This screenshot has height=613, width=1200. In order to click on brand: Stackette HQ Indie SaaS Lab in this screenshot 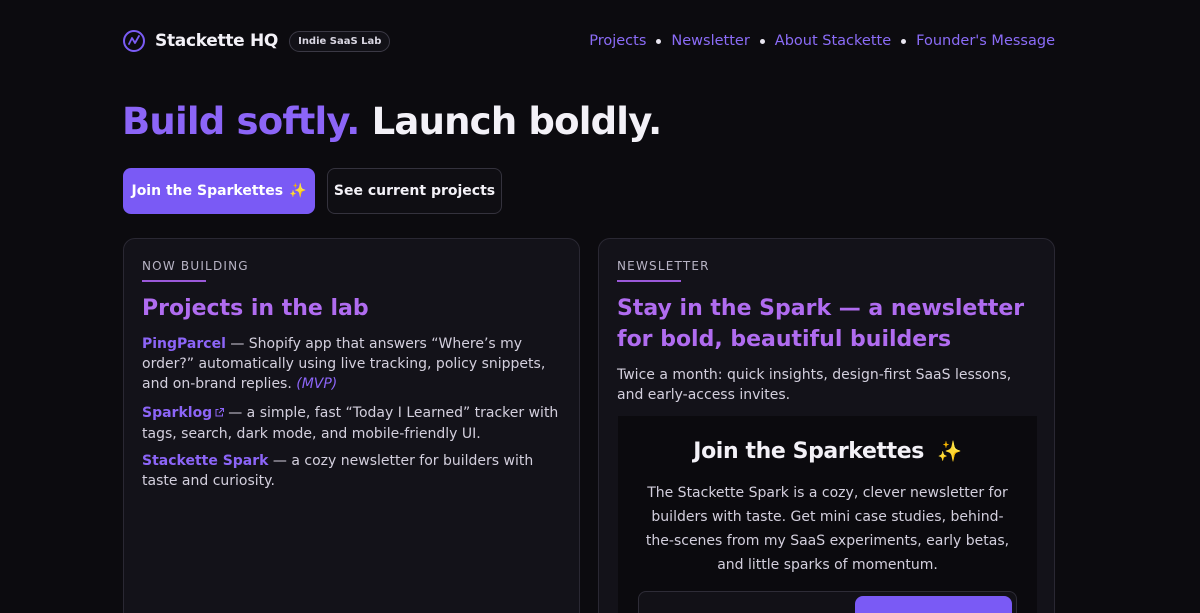, I will do `click(257, 41)`.